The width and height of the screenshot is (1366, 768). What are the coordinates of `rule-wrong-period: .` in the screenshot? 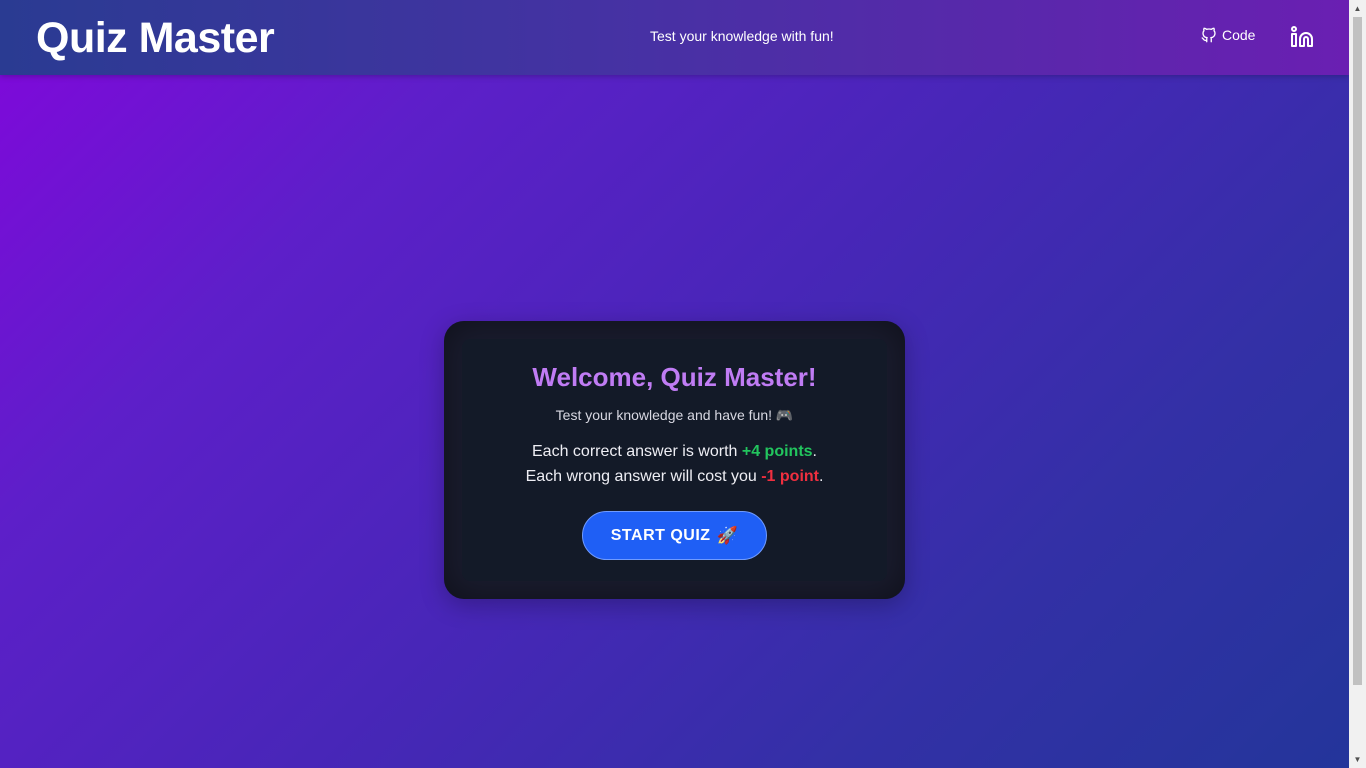 It's located at (821, 476).